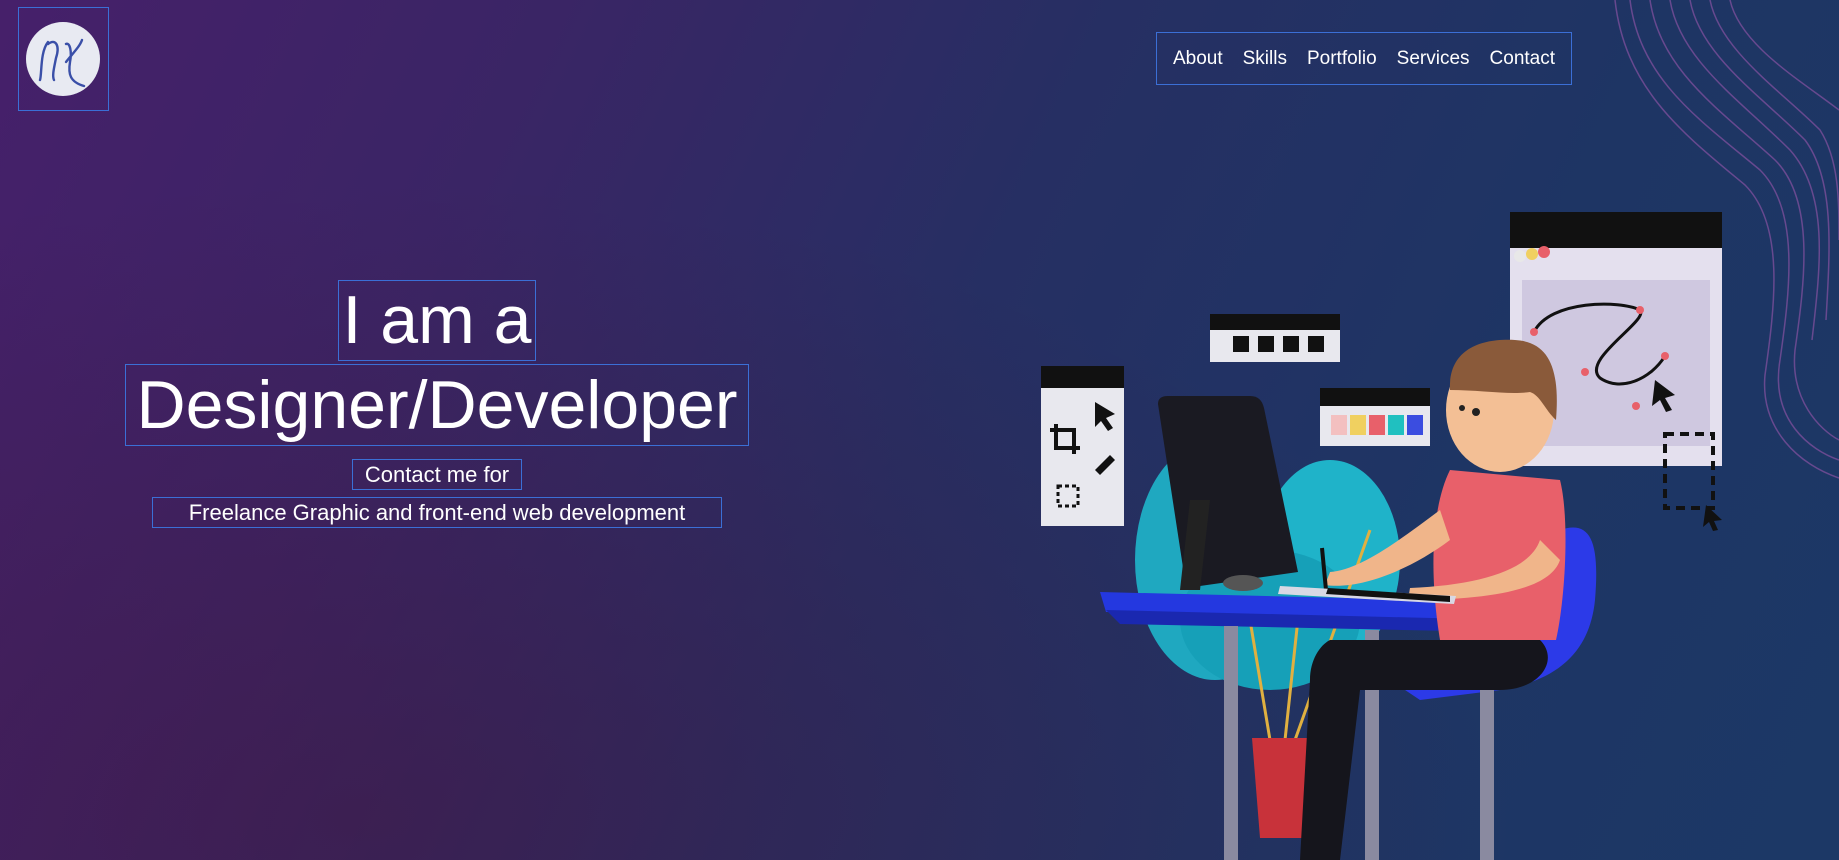 Image resolution: width=1839 pixels, height=860 pixels. What do you see at coordinates (437, 474) in the screenshot?
I see `hero-subtitle-line1: Contact me for` at bounding box center [437, 474].